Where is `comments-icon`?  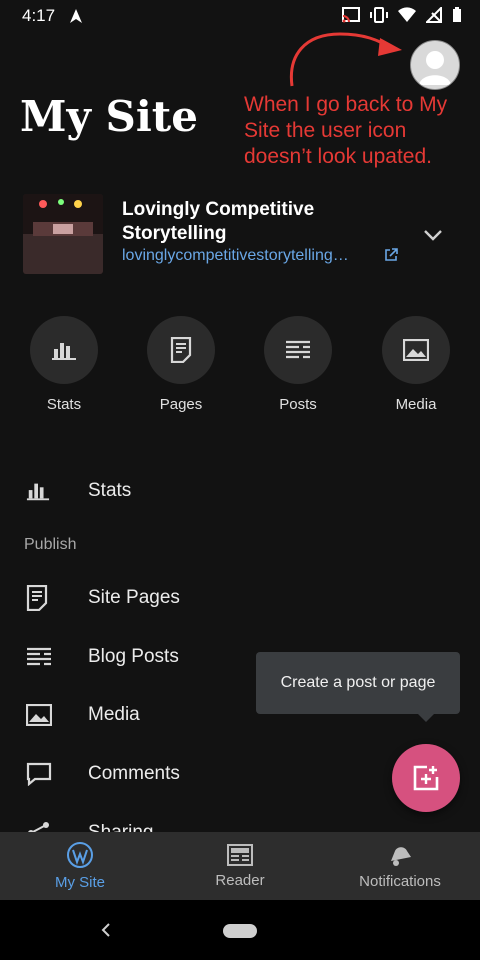
comments-icon is located at coordinates (44, 774).